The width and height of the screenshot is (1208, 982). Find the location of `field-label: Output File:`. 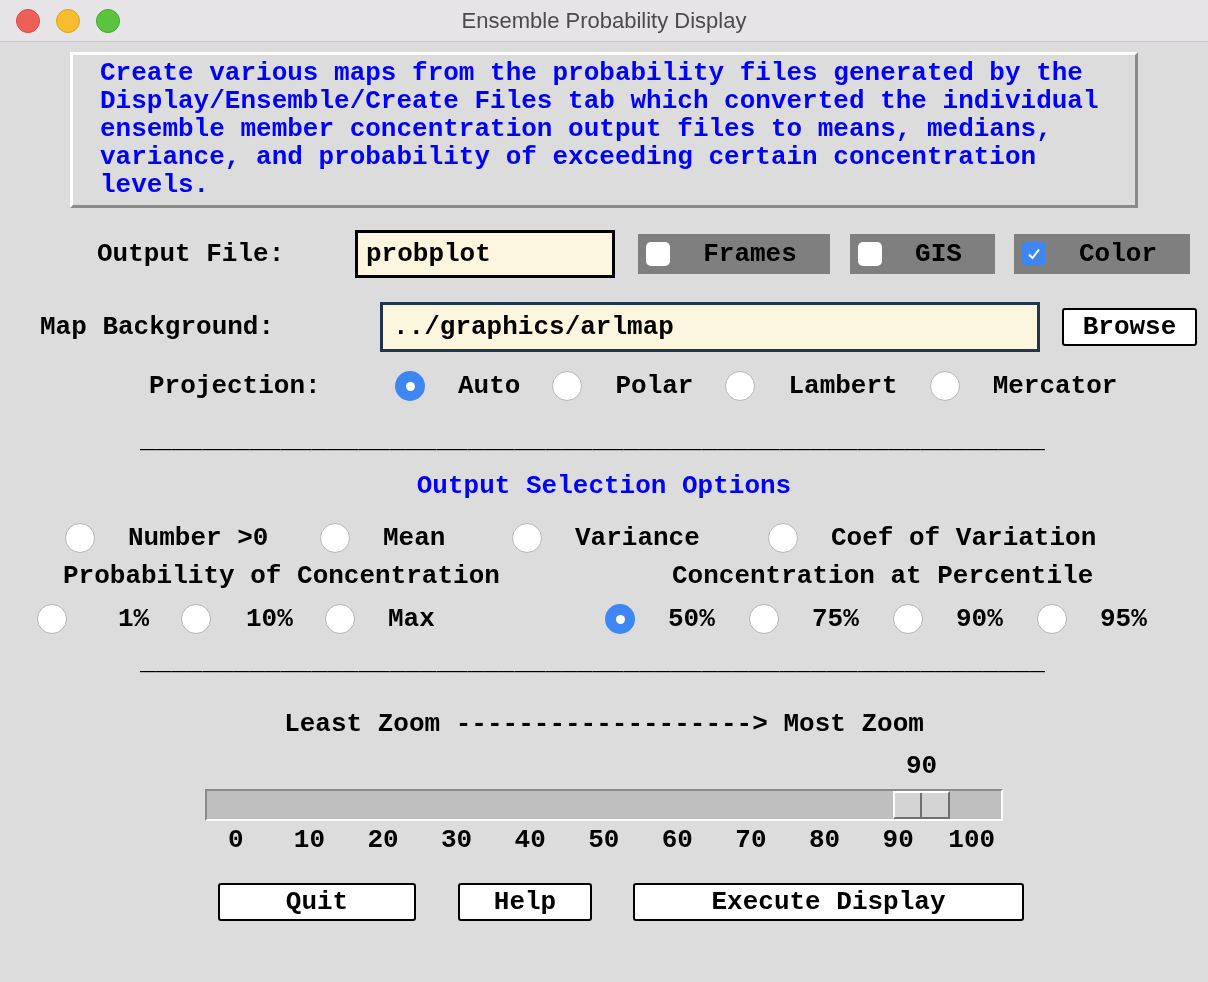

field-label: Output File: is located at coordinates (191, 254).